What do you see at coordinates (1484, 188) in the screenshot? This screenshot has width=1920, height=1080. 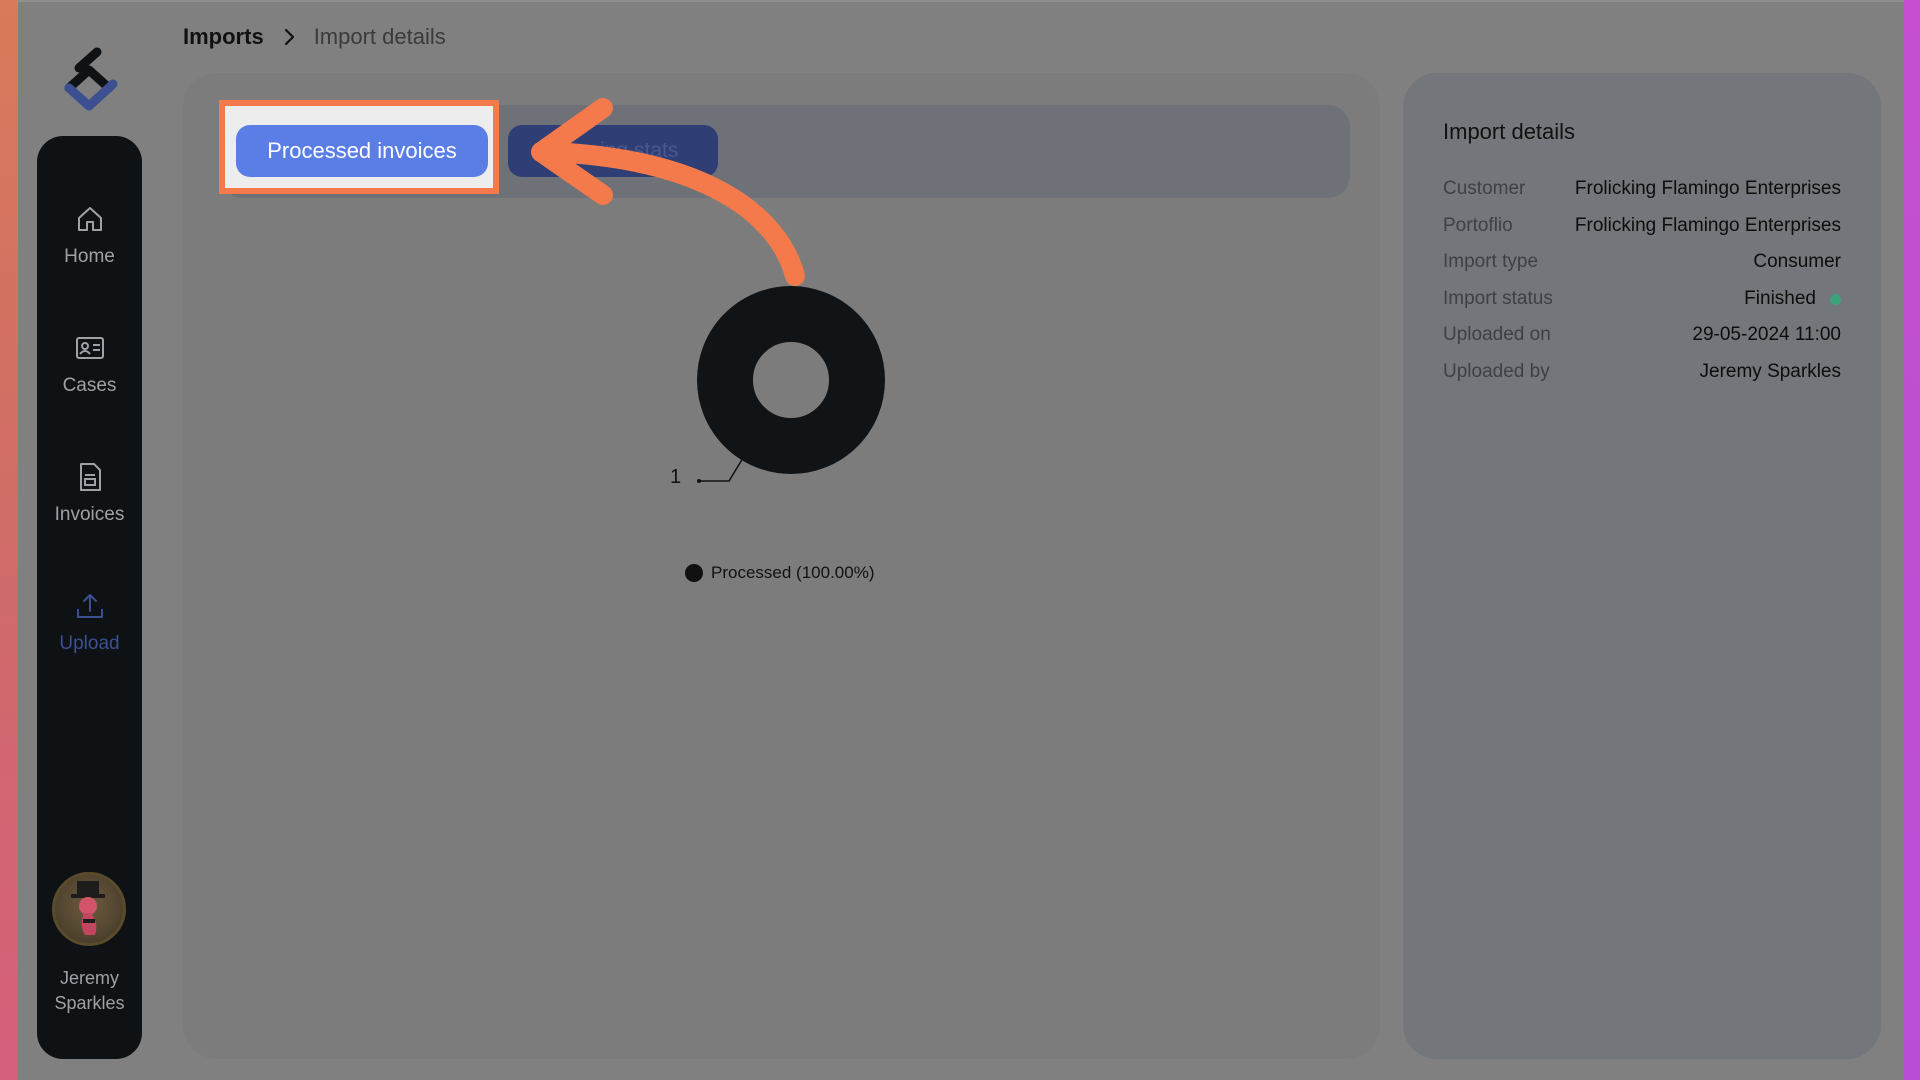 I see `detail-key: Customer` at bounding box center [1484, 188].